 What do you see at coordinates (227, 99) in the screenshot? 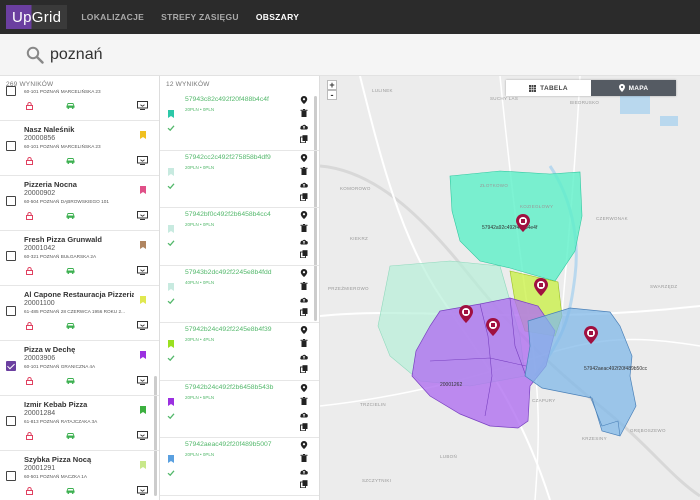
I see `zone-id: 57943c82c492f20f488b4c4f` at bounding box center [227, 99].